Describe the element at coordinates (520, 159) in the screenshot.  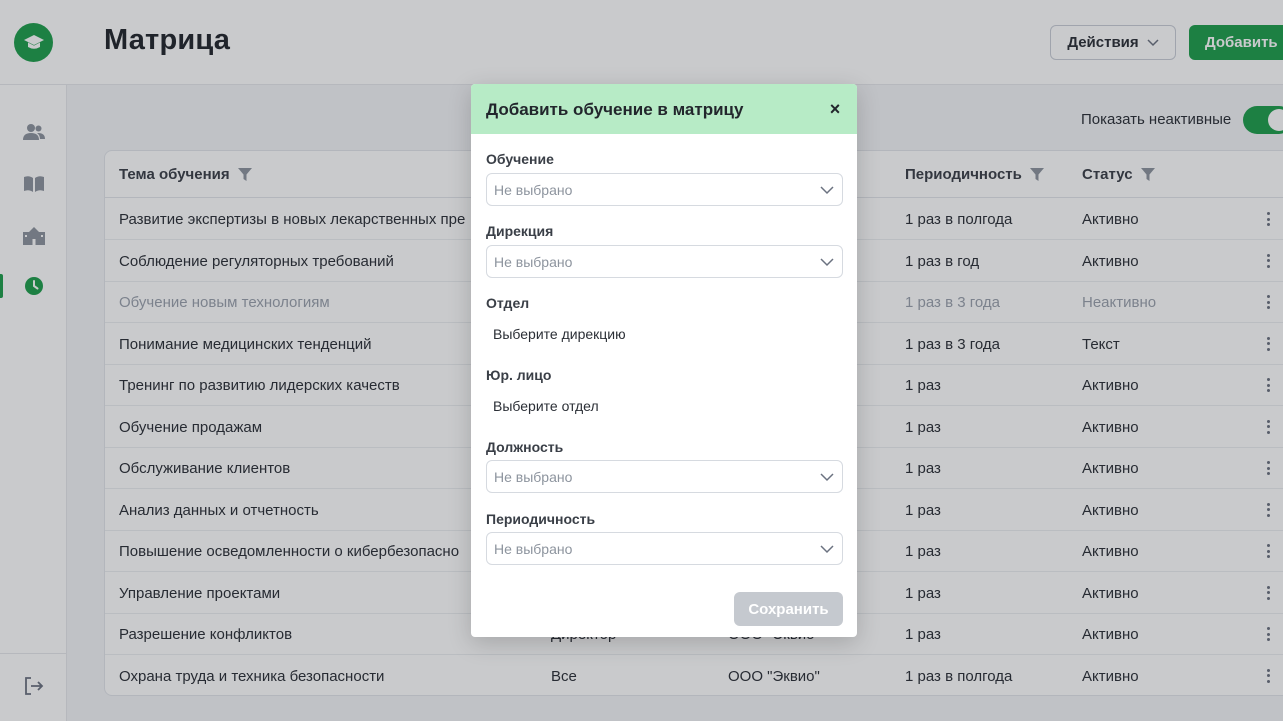
I see `training-label: Обучение` at that location.